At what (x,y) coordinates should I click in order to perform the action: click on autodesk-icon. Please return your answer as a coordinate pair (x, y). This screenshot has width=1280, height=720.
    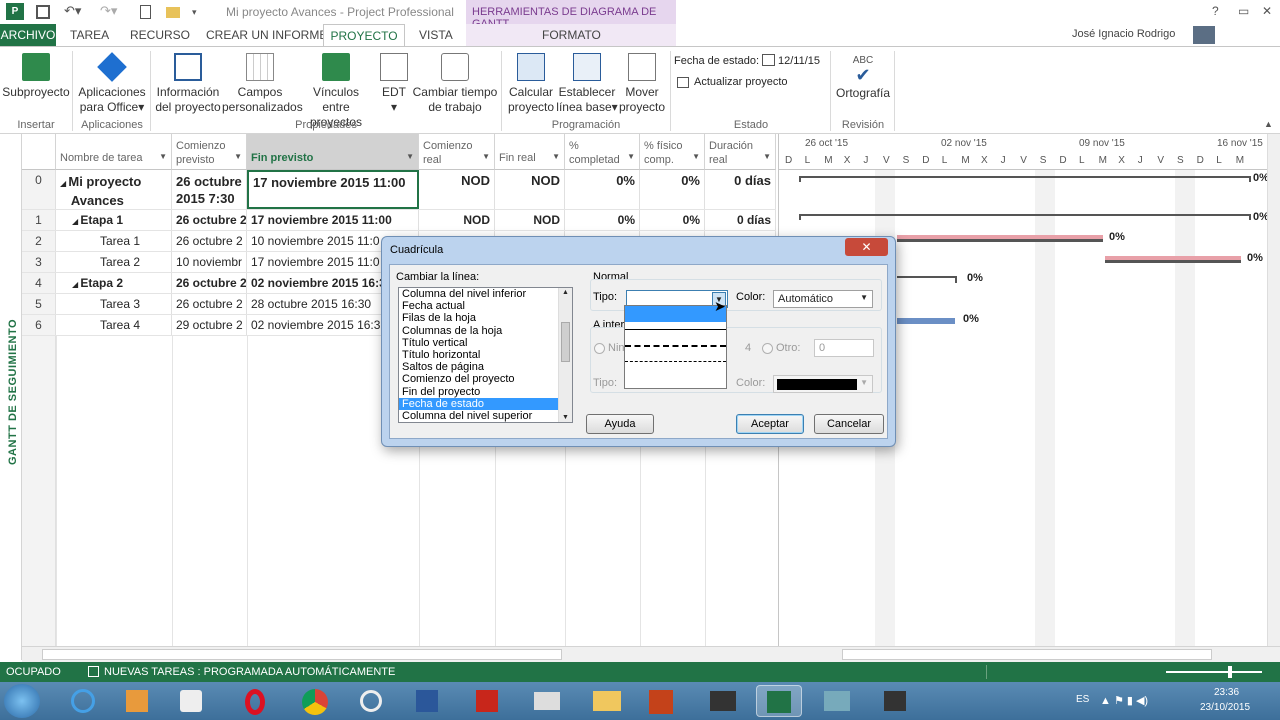
    Looking at the image, I should click on (427, 701).